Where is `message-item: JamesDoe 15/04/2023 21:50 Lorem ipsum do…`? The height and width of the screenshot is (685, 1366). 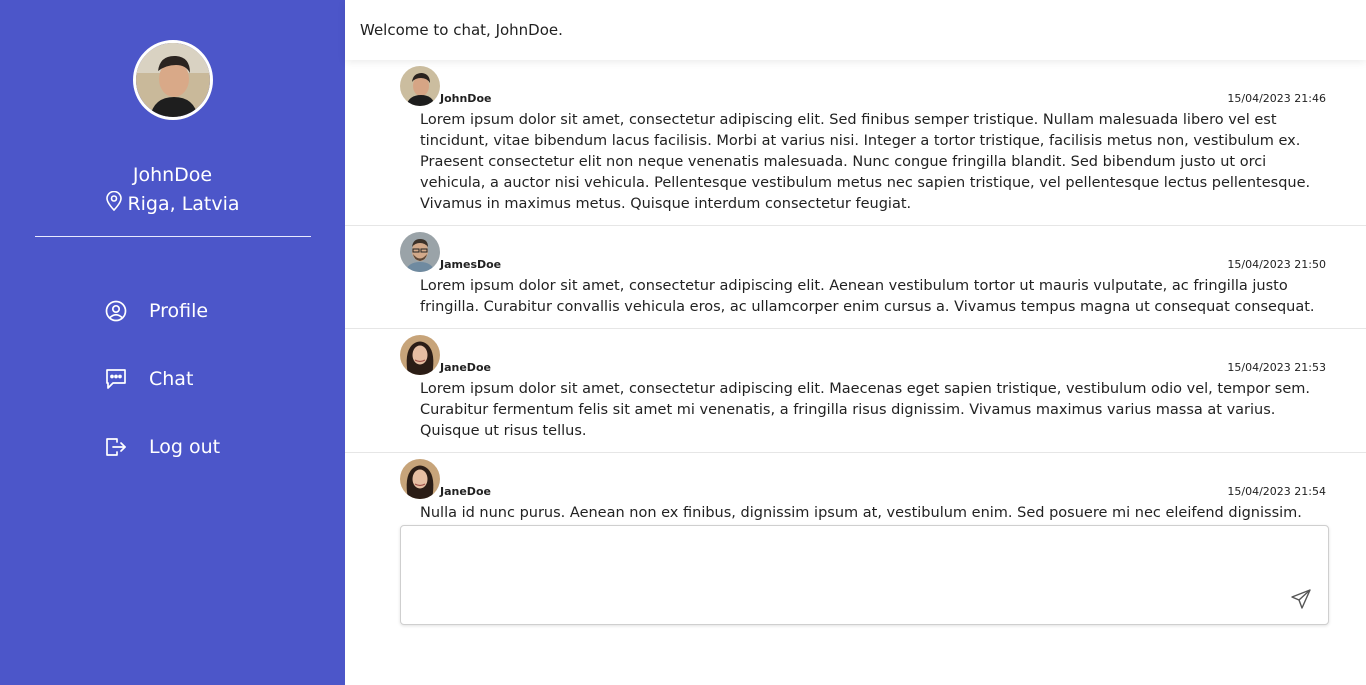 message-item: JamesDoe 15/04/2023 21:50 Lorem ipsum do… is located at coordinates (855, 277).